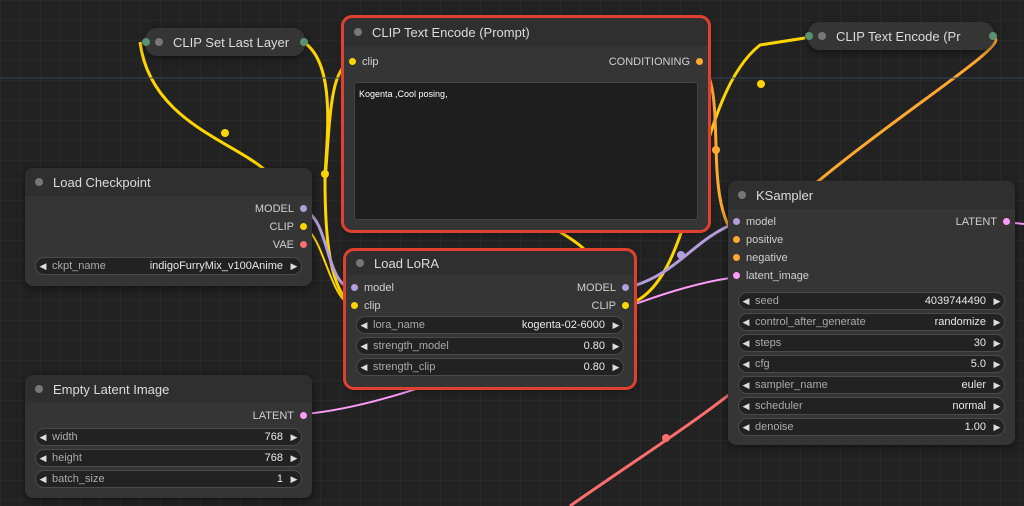 This screenshot has width=1024, height=506. What do you see at coordinates (871, 406) in the screenshot?
I see `widget-scheduler: ◀ scheduler normal ▶` at bounding box center [871, 406].